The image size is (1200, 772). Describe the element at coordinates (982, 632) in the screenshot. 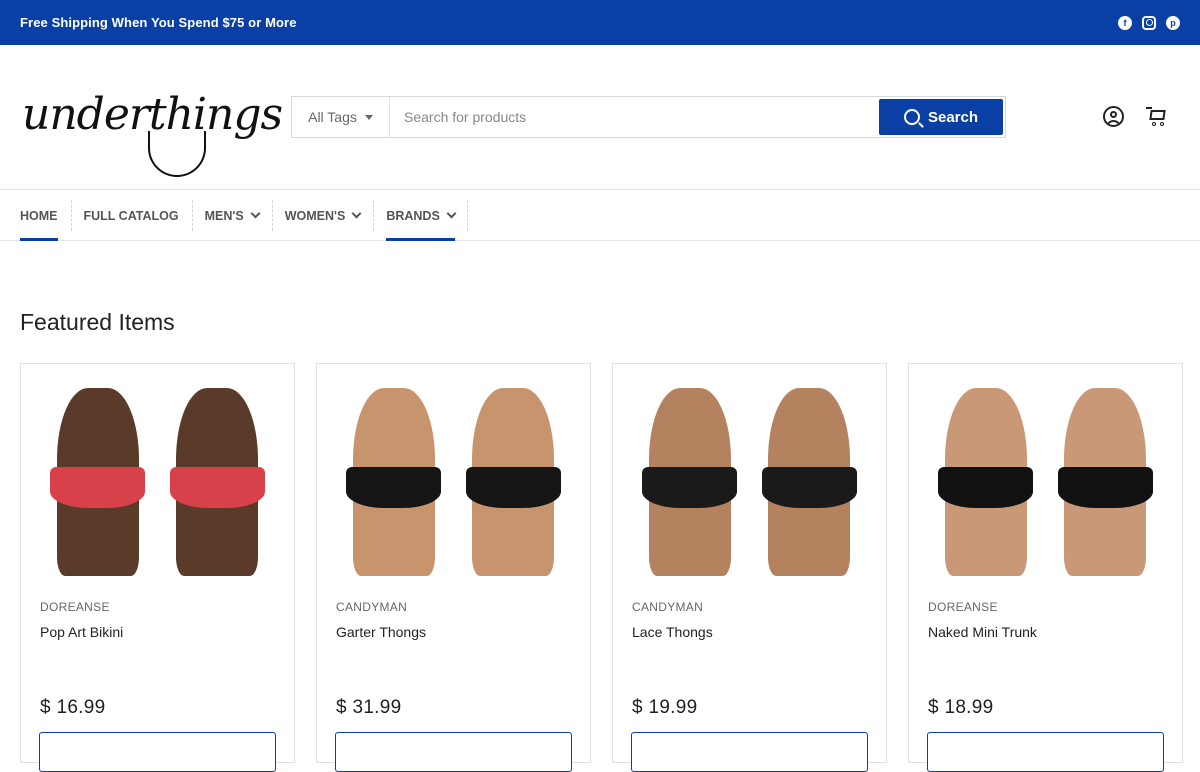

I see `product-name: Naked Mini Trunk` at that location.